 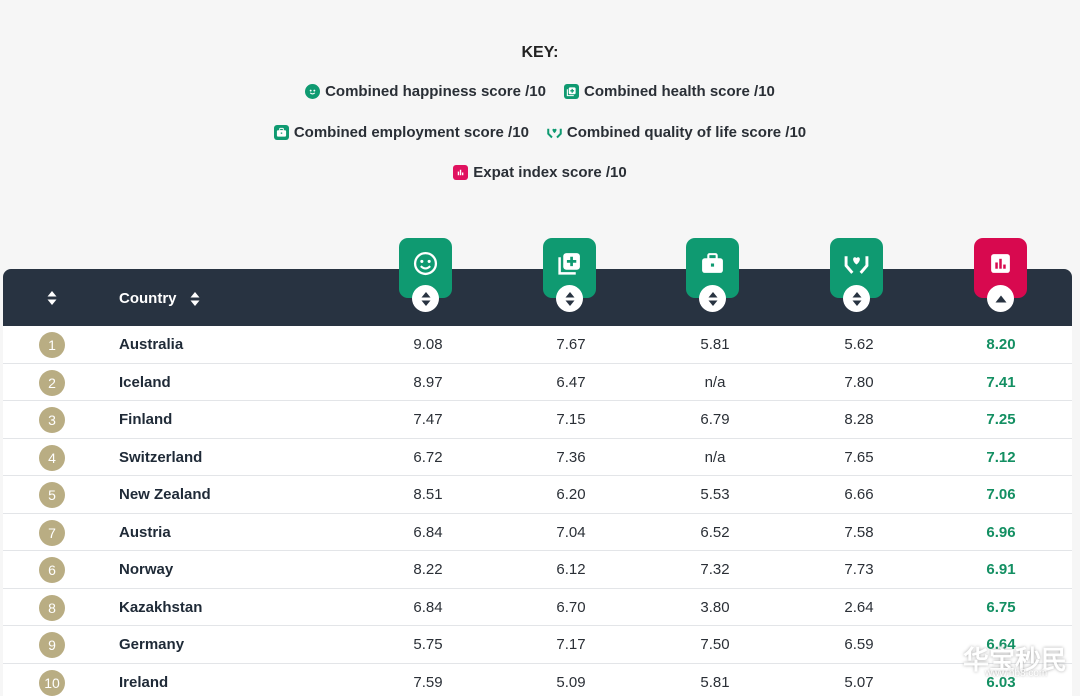 I want to click on sort-ascending-icon, so click(x=1000, y=298).